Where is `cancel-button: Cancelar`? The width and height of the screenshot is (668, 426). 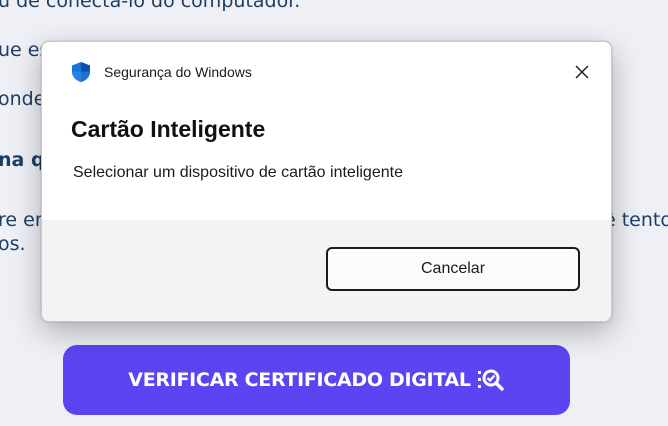
cancel-button: Cancelar is located at coordinates (453, 269).